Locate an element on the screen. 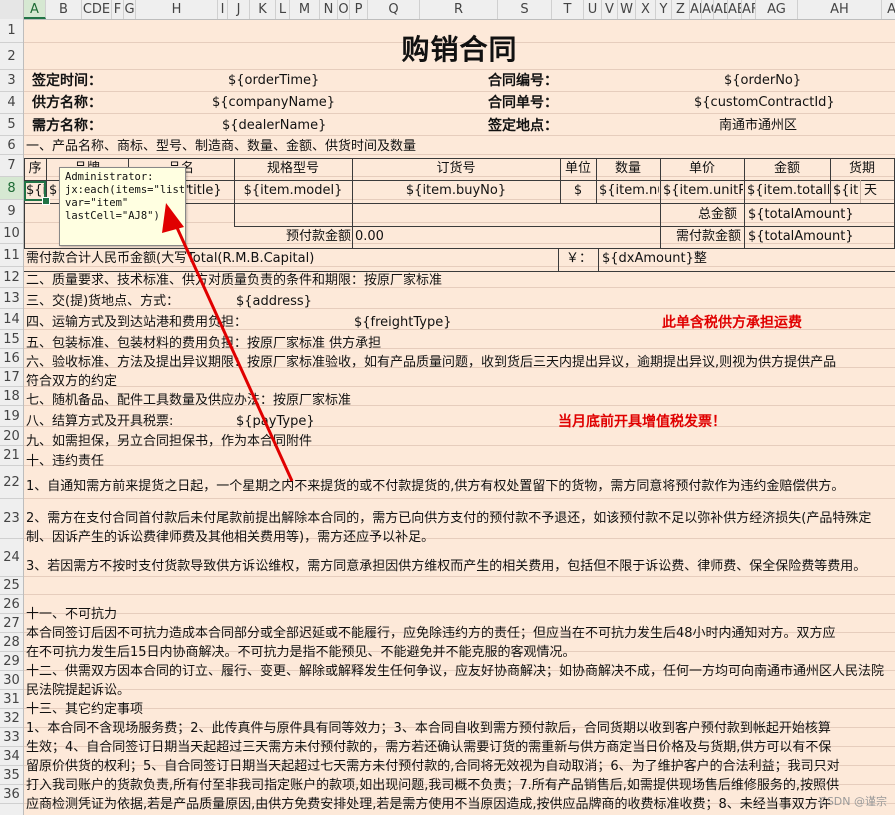 The image size is (895, 815). column-header-y: Y is located at coordinates (664, 9).